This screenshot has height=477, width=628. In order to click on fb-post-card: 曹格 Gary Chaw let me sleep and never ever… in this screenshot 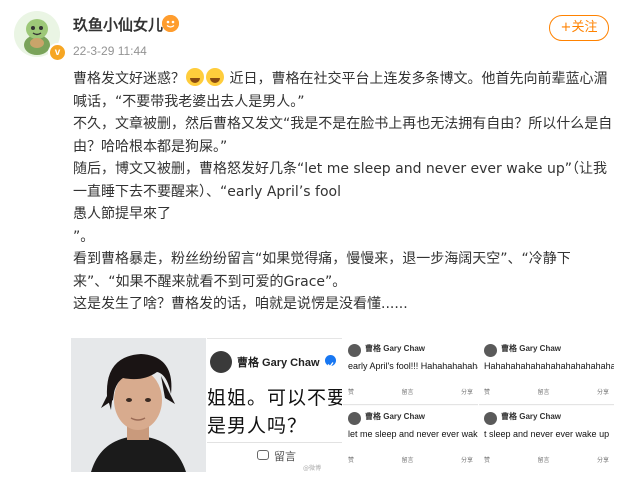, I will do `click(410, 439)`.